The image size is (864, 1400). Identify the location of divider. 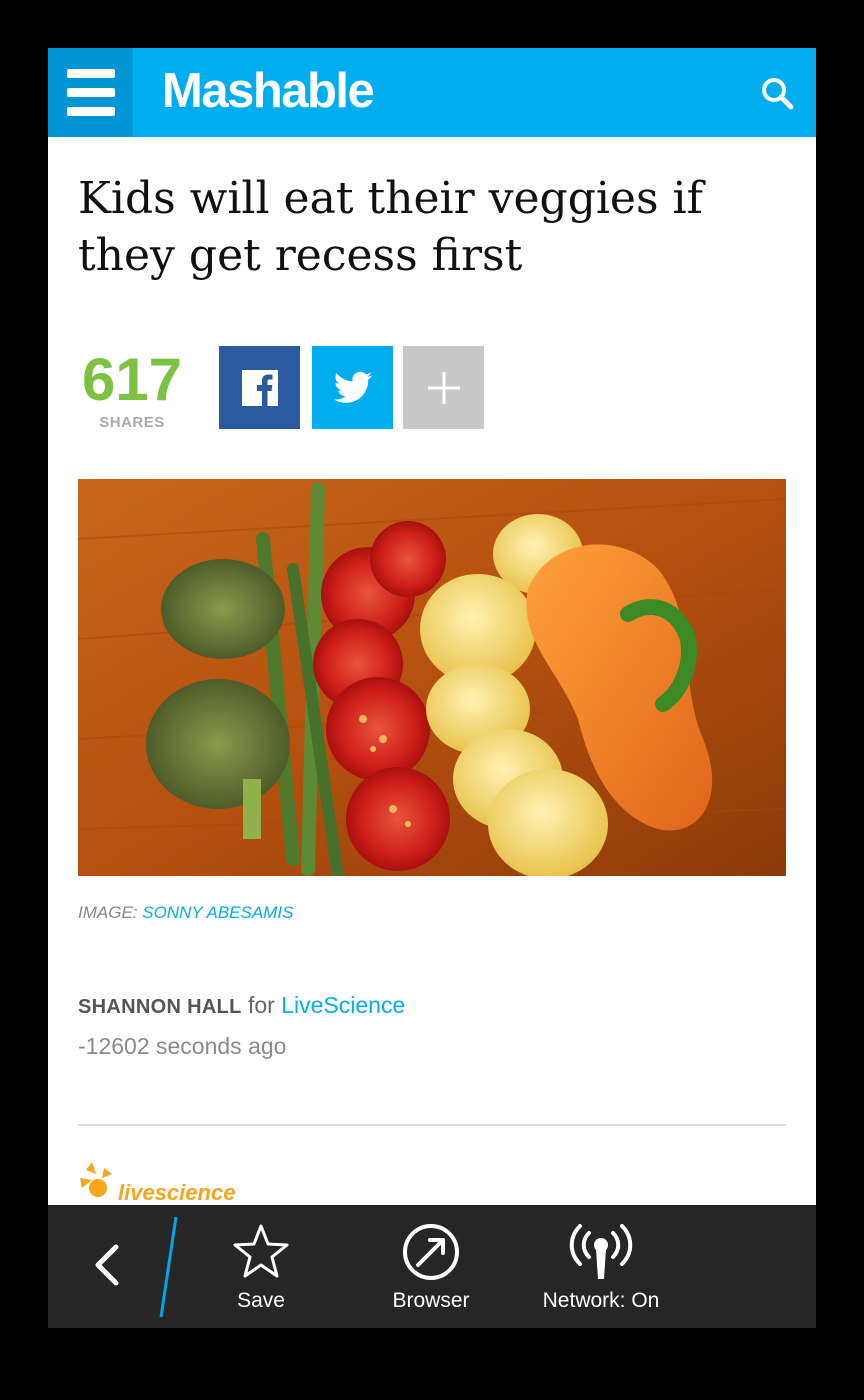
(432, 1125).